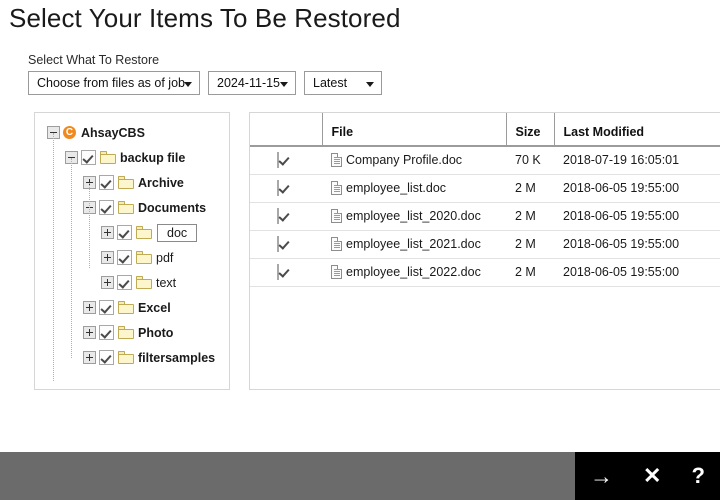 The image size is (720, 500). Describe the element at coordinates (529, 130) in the screenshot. I see `column-header-size: Size` at that location.